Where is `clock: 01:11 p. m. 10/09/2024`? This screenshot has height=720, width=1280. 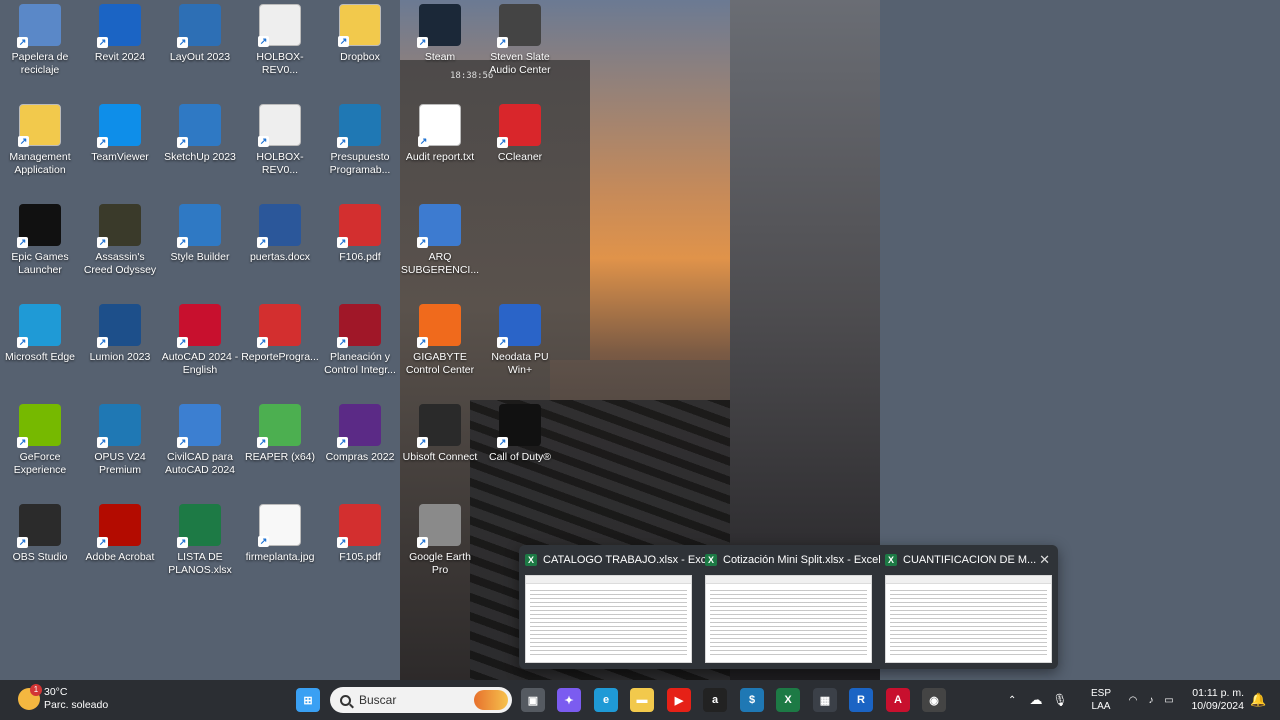
clock: 01:11 p. m. 10/09/2024 is located at coordinates (1217, 700).